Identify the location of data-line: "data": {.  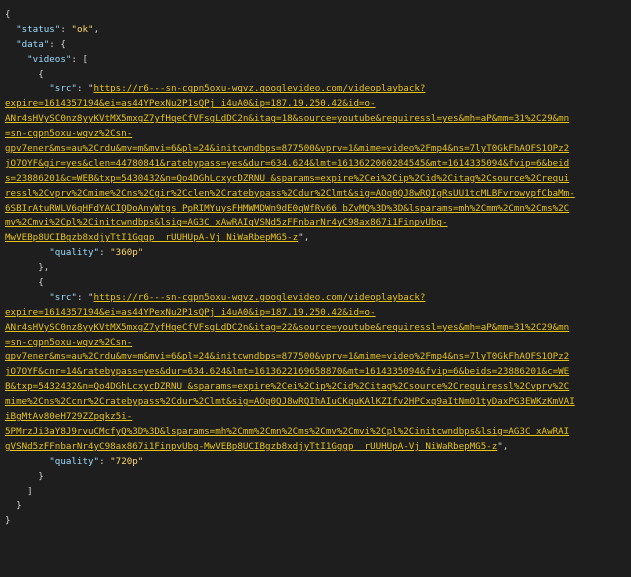
(41, 44).